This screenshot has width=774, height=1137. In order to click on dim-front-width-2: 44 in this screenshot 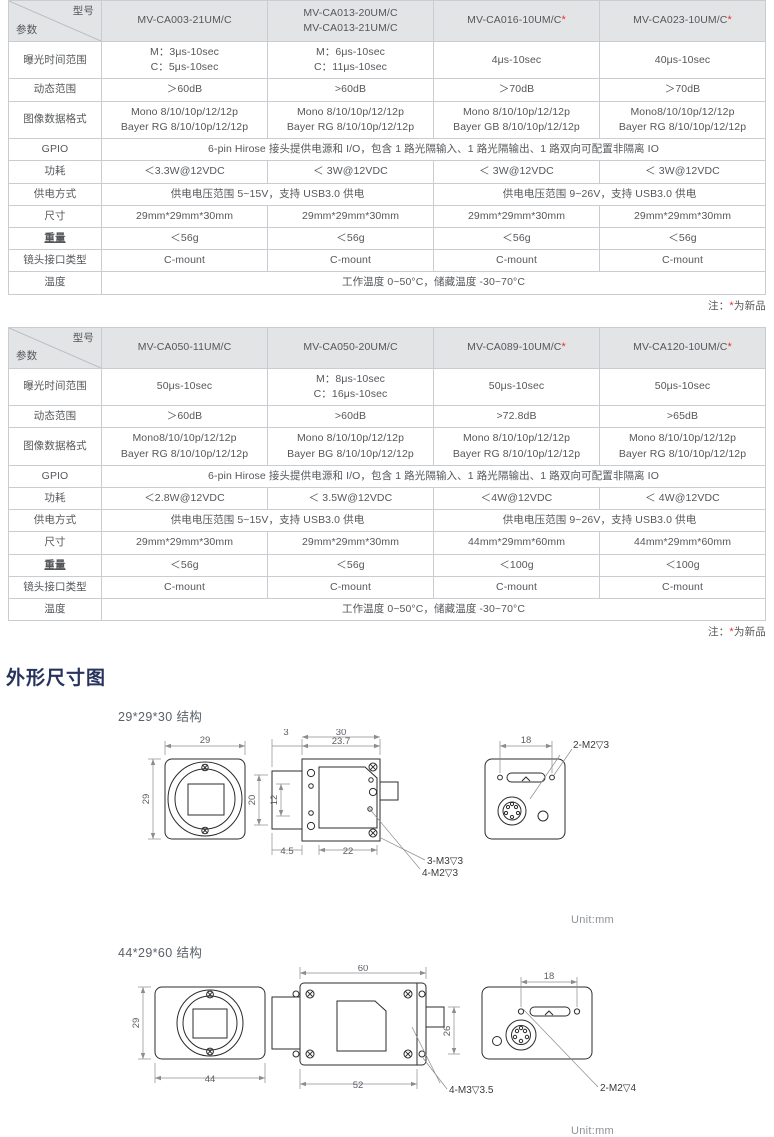, I will do `click(210, 1079)`.